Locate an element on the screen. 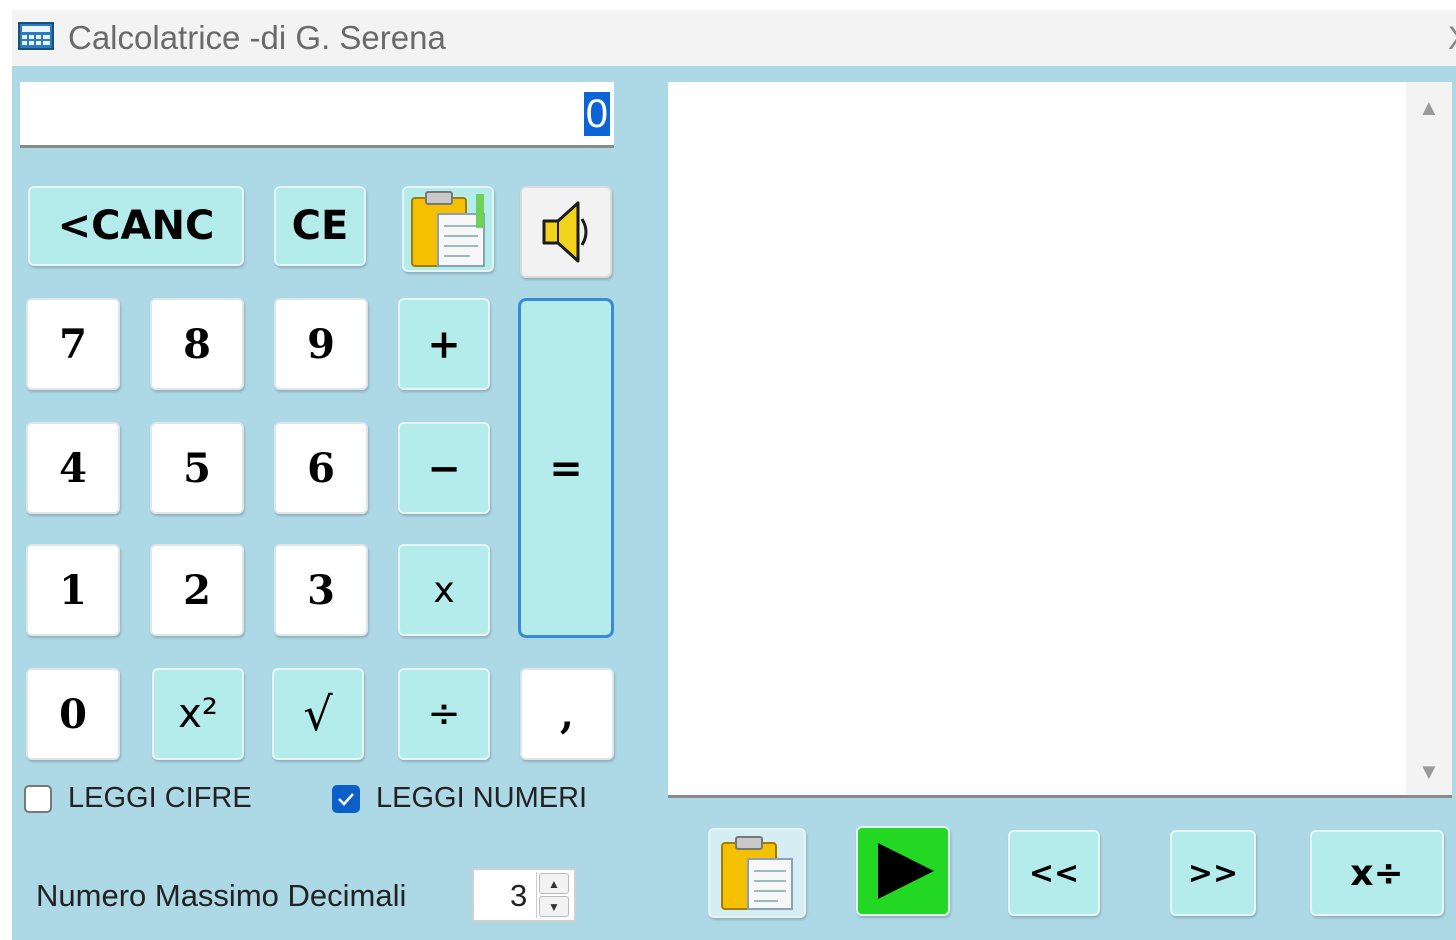 Image resolution: width=1456 pixels, height=940 pixels. scroll-down-icon: ▼ is located at coordinates (1429, 772).